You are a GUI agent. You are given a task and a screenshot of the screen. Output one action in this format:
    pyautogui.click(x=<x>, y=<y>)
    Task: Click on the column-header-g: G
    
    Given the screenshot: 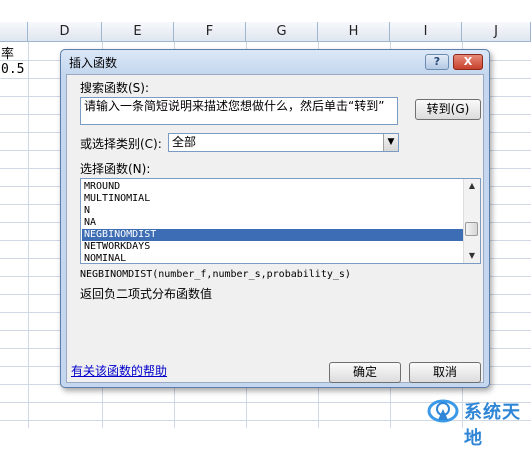 What is the action you would take?
    pyautogui.click(x=282, y=32)
    